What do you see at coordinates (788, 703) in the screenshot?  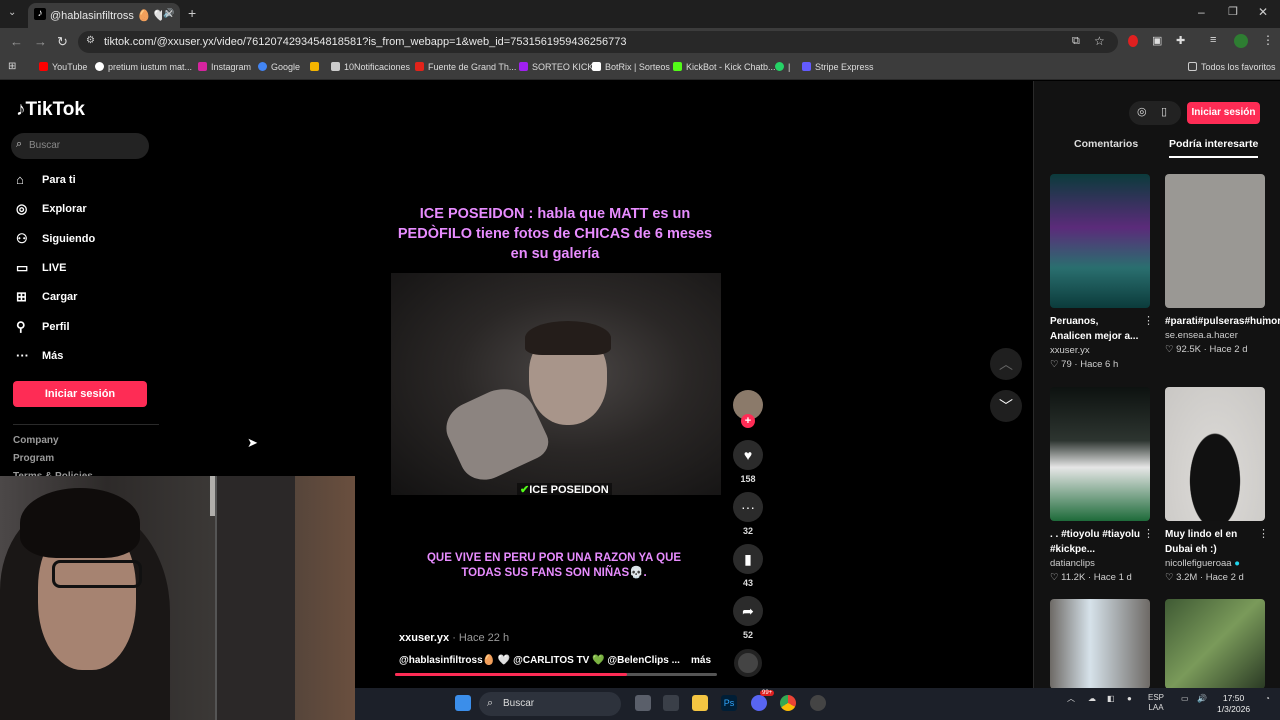 I see `chrome-icon` at bounding box center [788, 703].